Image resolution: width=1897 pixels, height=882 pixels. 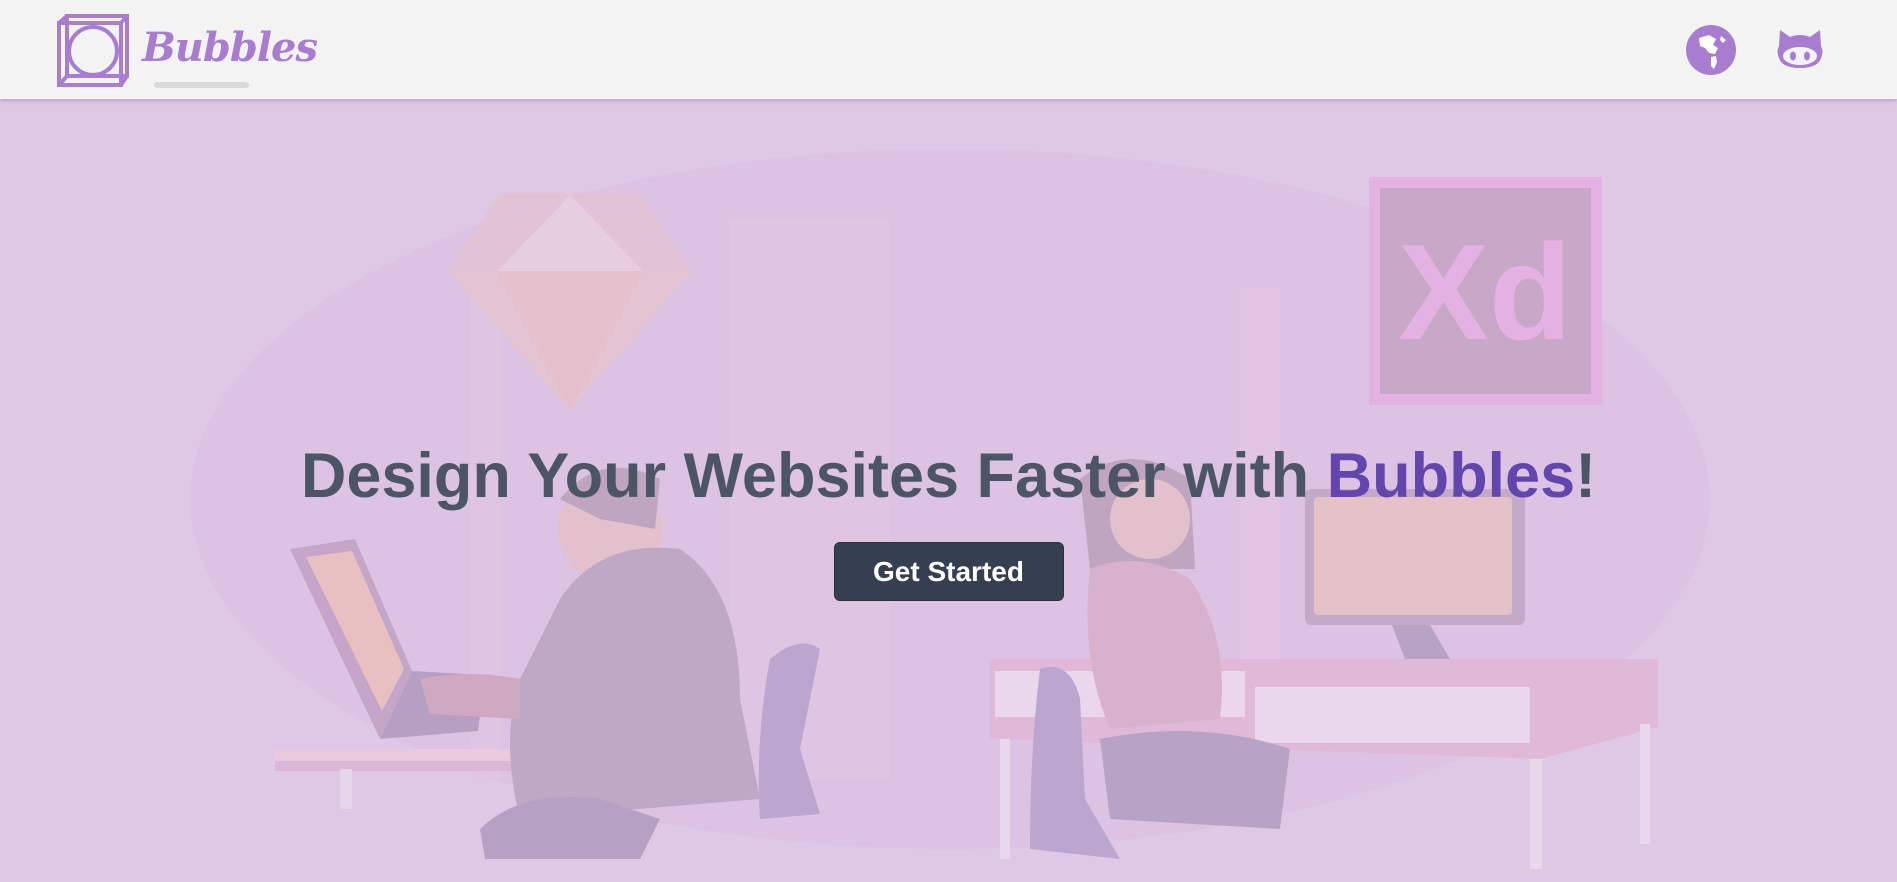 I want to click on left-desk-leg, so click(x=346, y=789).